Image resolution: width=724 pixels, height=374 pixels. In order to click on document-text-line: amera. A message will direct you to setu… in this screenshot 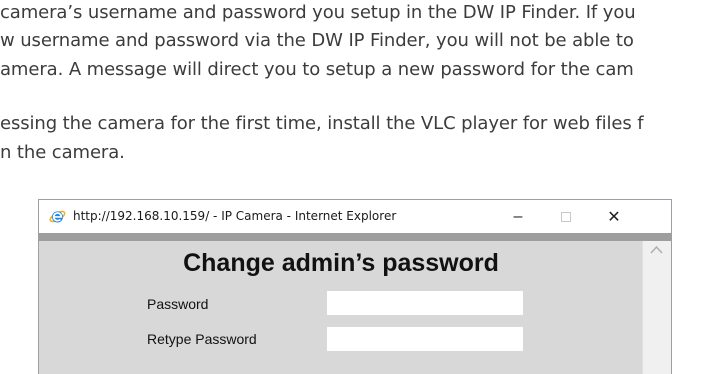, I will do `click(317, 69)`.